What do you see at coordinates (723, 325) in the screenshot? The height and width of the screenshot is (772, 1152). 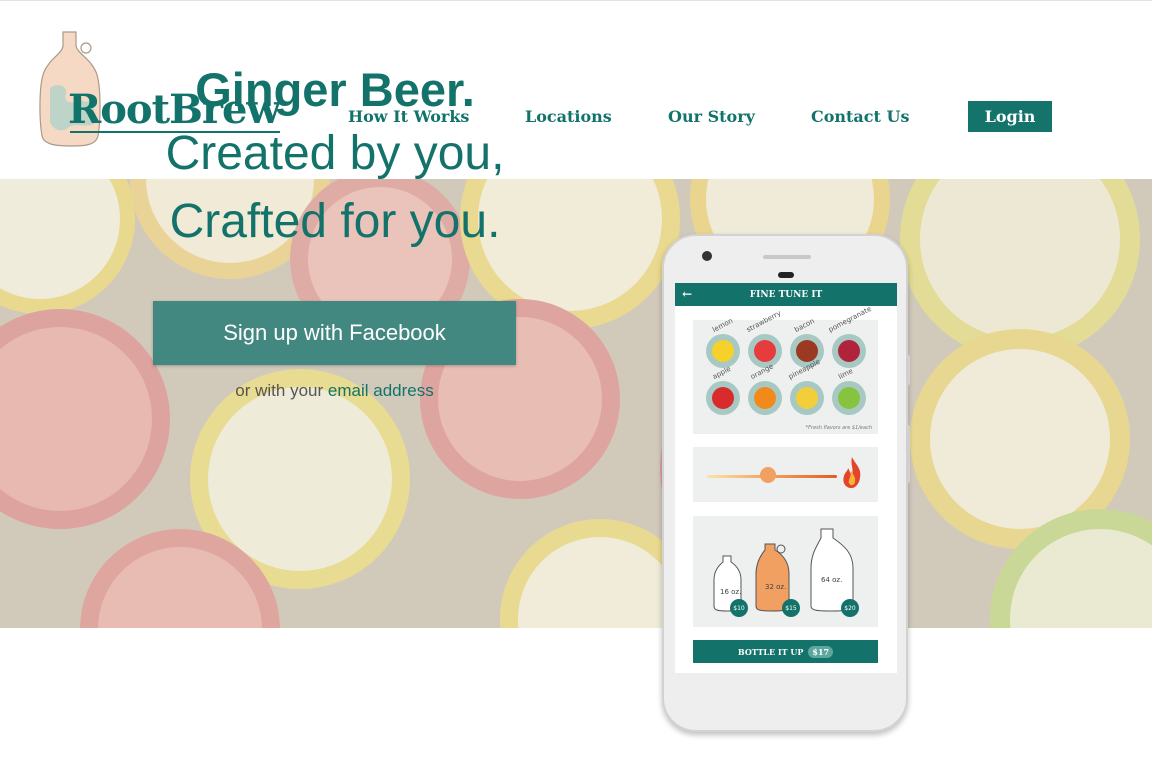 I see `flavor-label: lemon` at bounding box center [723, 325].